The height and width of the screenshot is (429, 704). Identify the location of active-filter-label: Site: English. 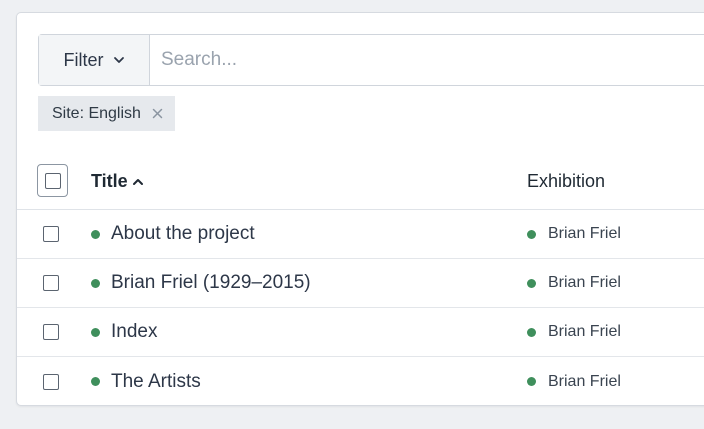
(96, 113).